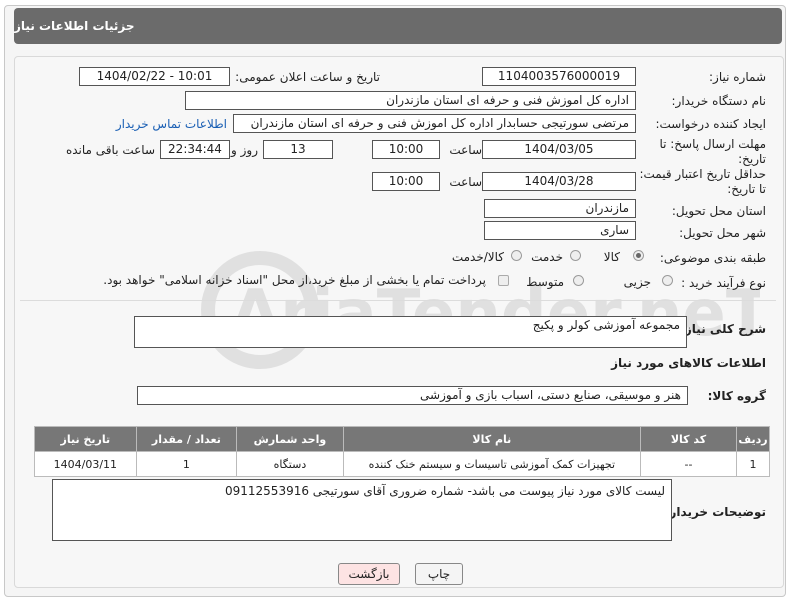  What do you see at coordinates (746, 189) in the screenshot?
I see `price-valid-label-date: تا تاریخ:` at bounding box center [746, 189].